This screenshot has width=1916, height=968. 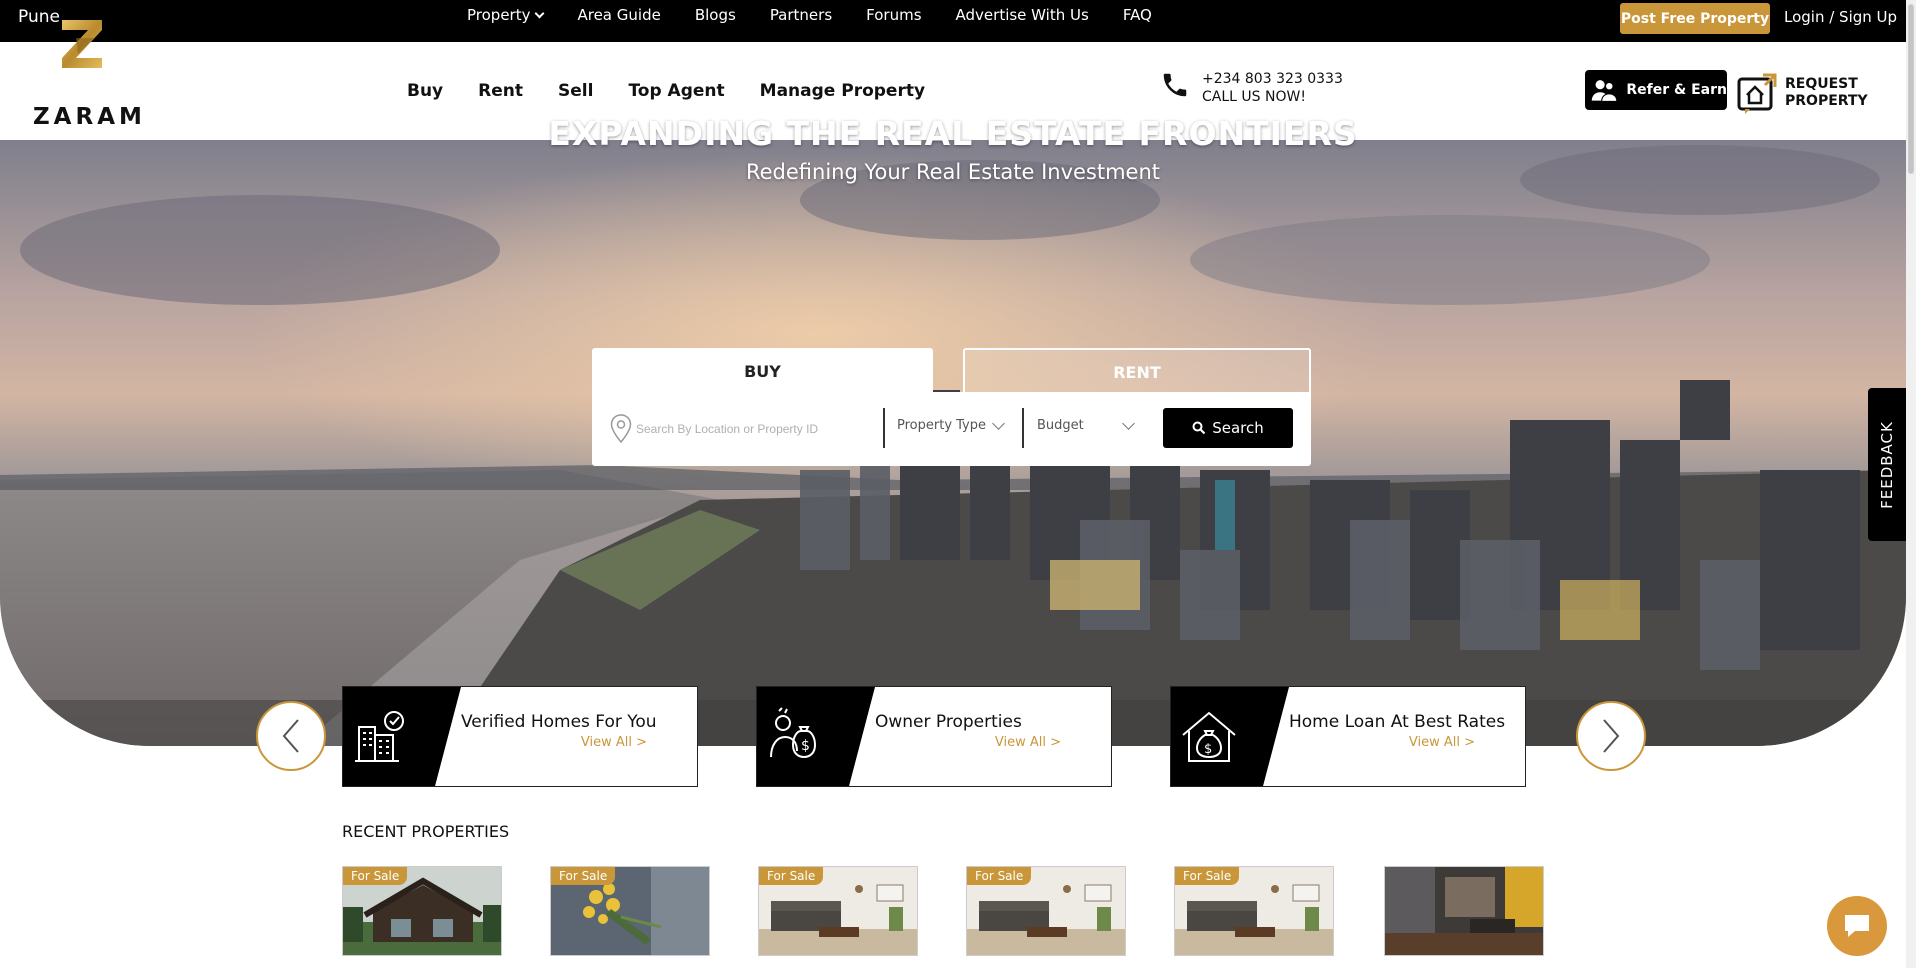 I want to click on post-free-property-button: Post Free Property, so click(x=1695, y=18).